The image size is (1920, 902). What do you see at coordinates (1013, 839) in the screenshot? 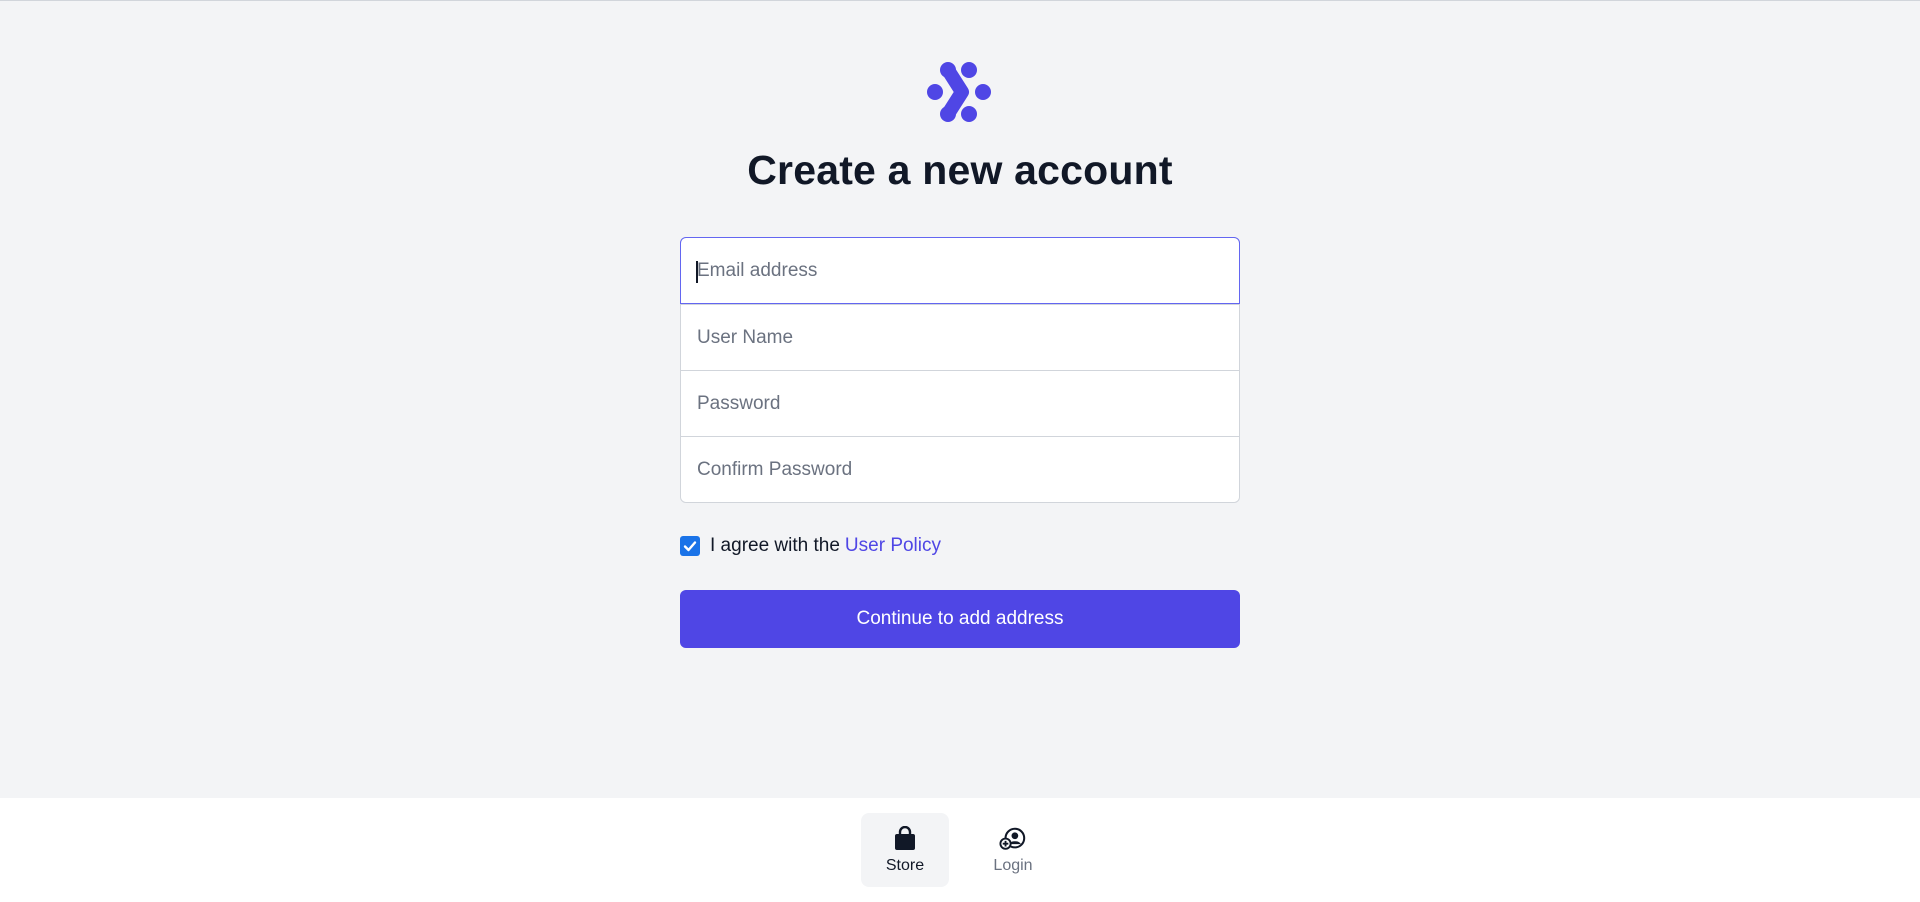
I see `user-add-icon` at bounding box center [1013, 839].